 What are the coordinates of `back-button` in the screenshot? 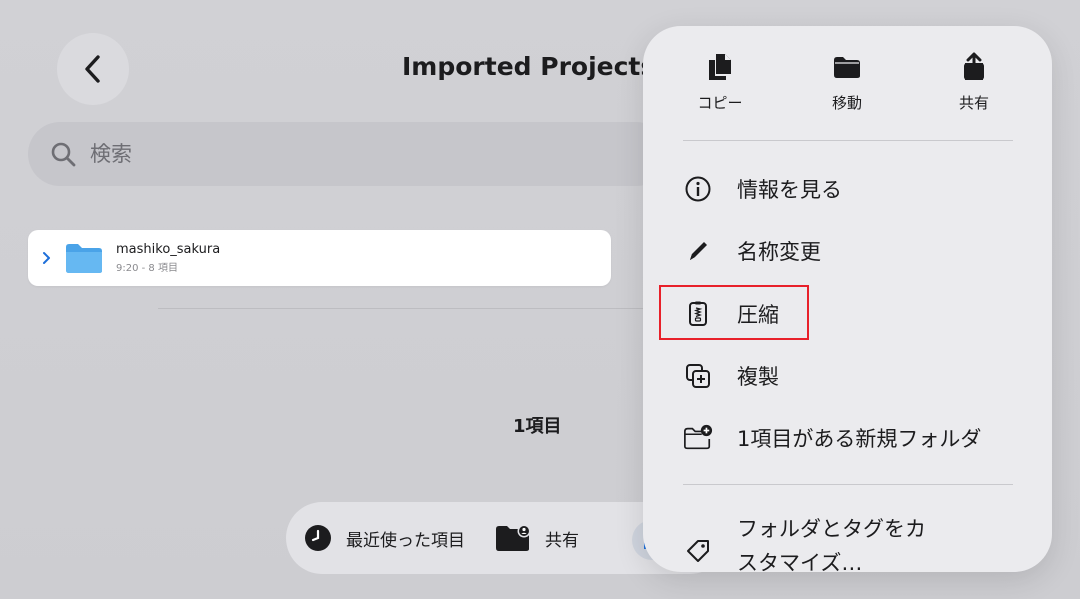 It's located at (93, 69).